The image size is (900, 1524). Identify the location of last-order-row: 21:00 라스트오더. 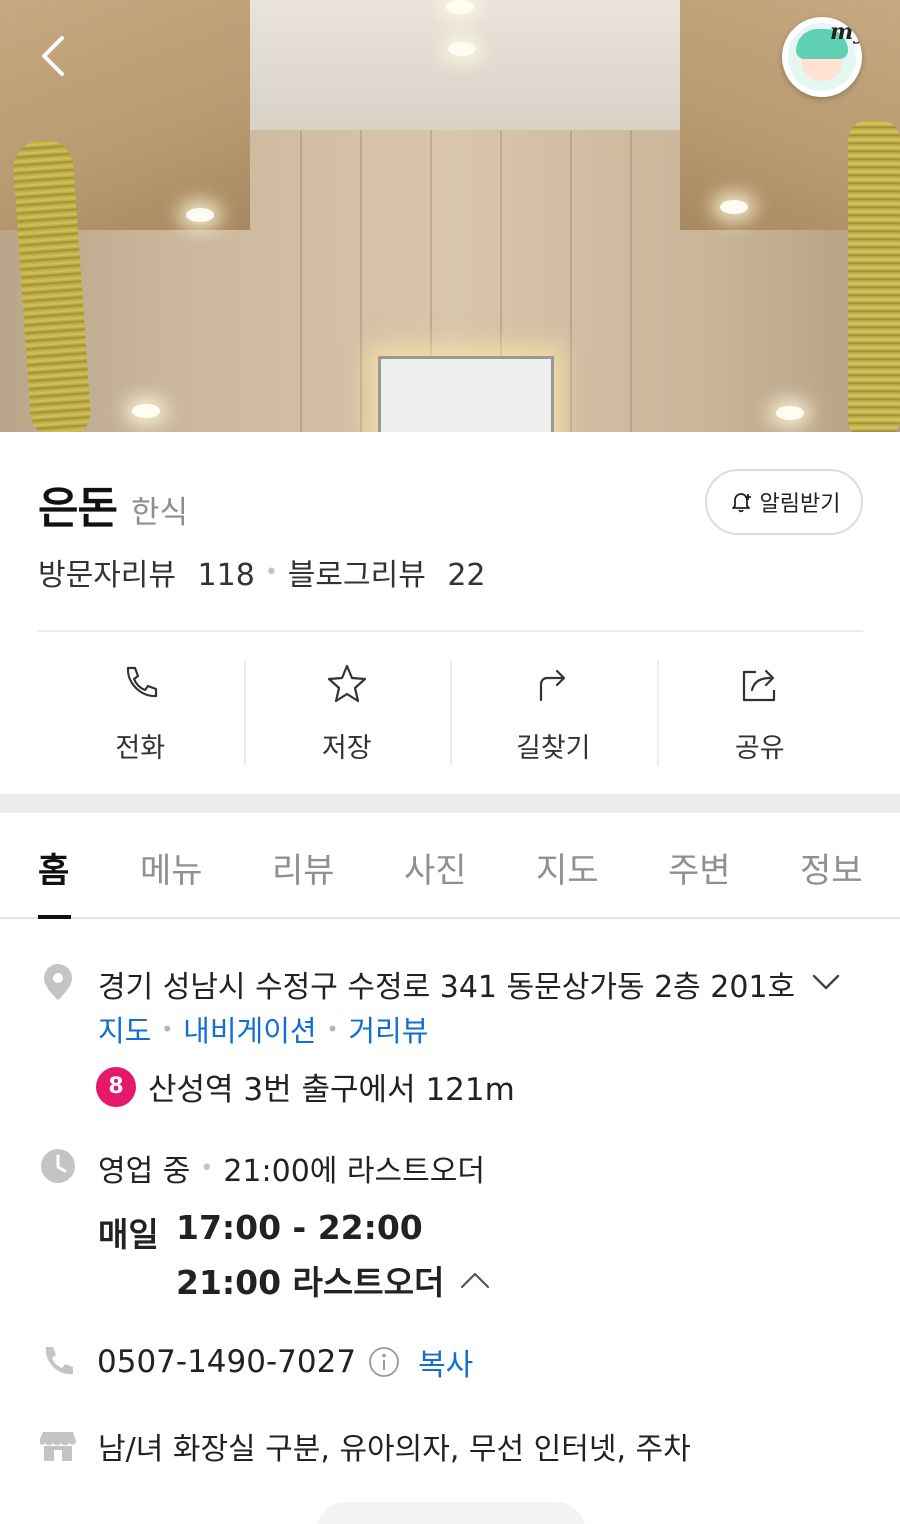
(334, 1280).